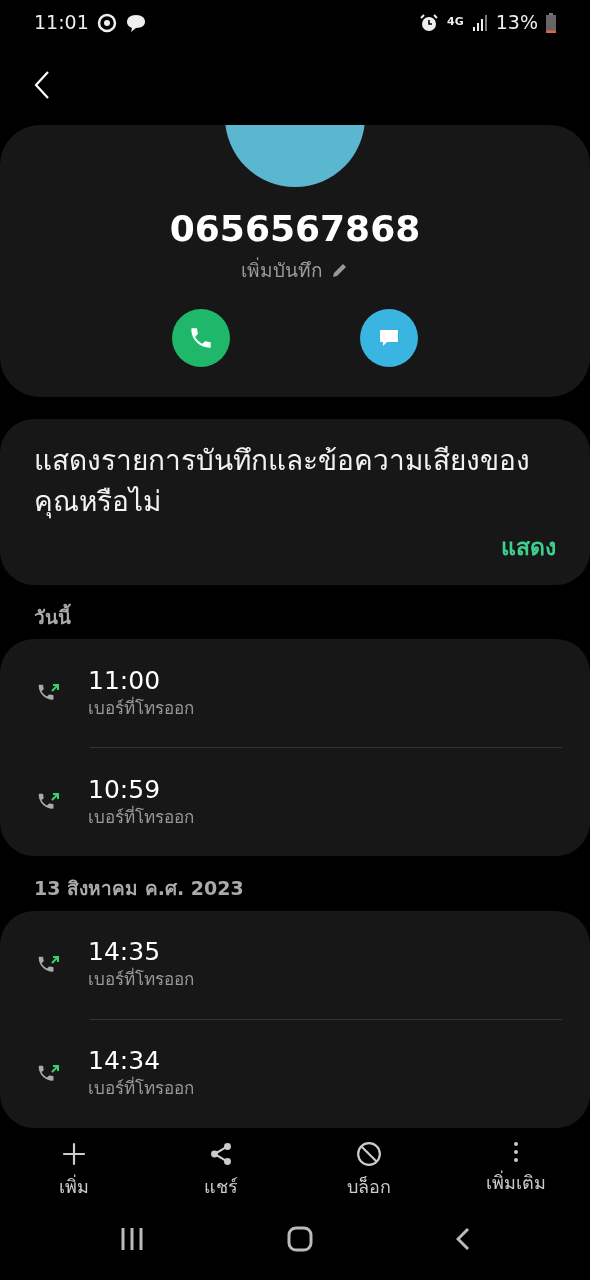 This screenshot has width=590, height=1280. Describe the element at coordinates (135, 22) in the screenshot. I see `chat-app-icon` at that location.